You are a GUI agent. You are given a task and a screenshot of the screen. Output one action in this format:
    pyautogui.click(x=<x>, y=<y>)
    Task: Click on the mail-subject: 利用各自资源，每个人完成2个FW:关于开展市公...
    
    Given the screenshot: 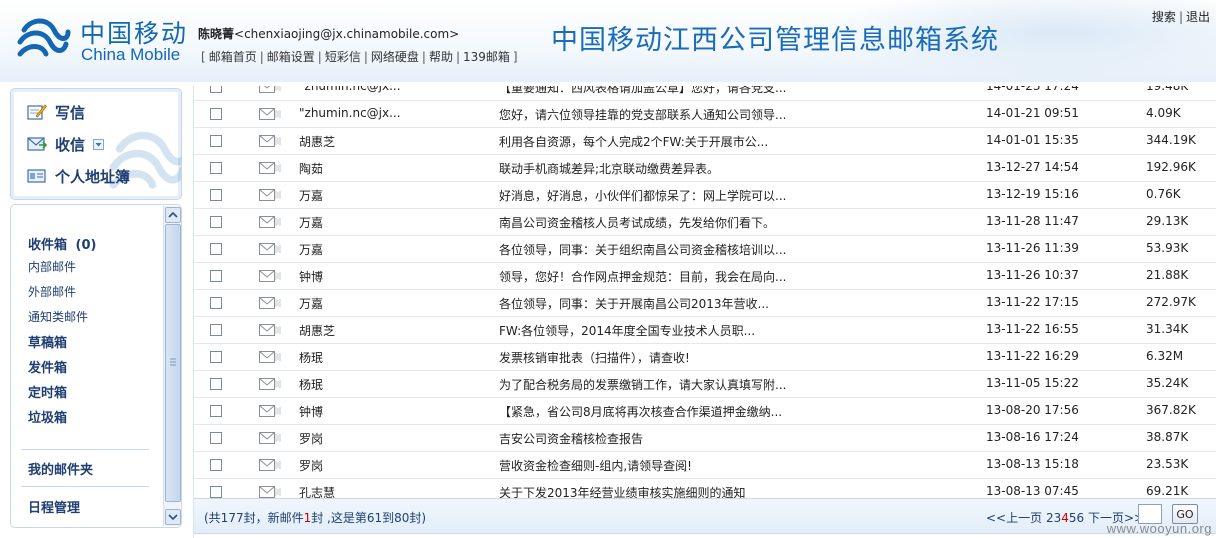 What is the action you would take?
    pyautogui.click(x=633, y=141)
    